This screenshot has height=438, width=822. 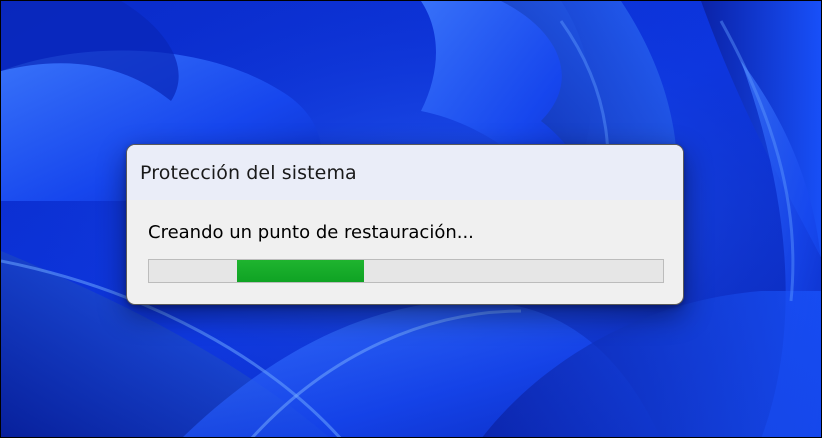 I want to click on progress-bar-fill, so click(x=300, y=271).